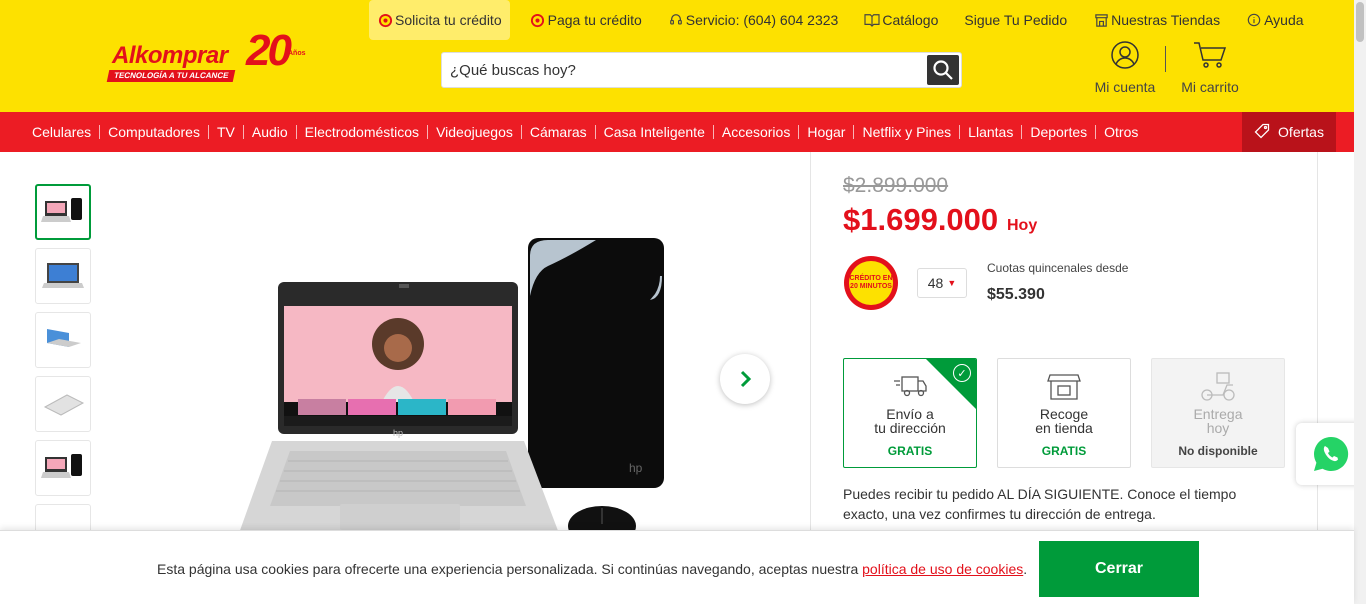 The image size is (1366, 604). Describe the element at coordinates (896, 185) in the screenshot. I see `old-price: $2.899.000` at that location.